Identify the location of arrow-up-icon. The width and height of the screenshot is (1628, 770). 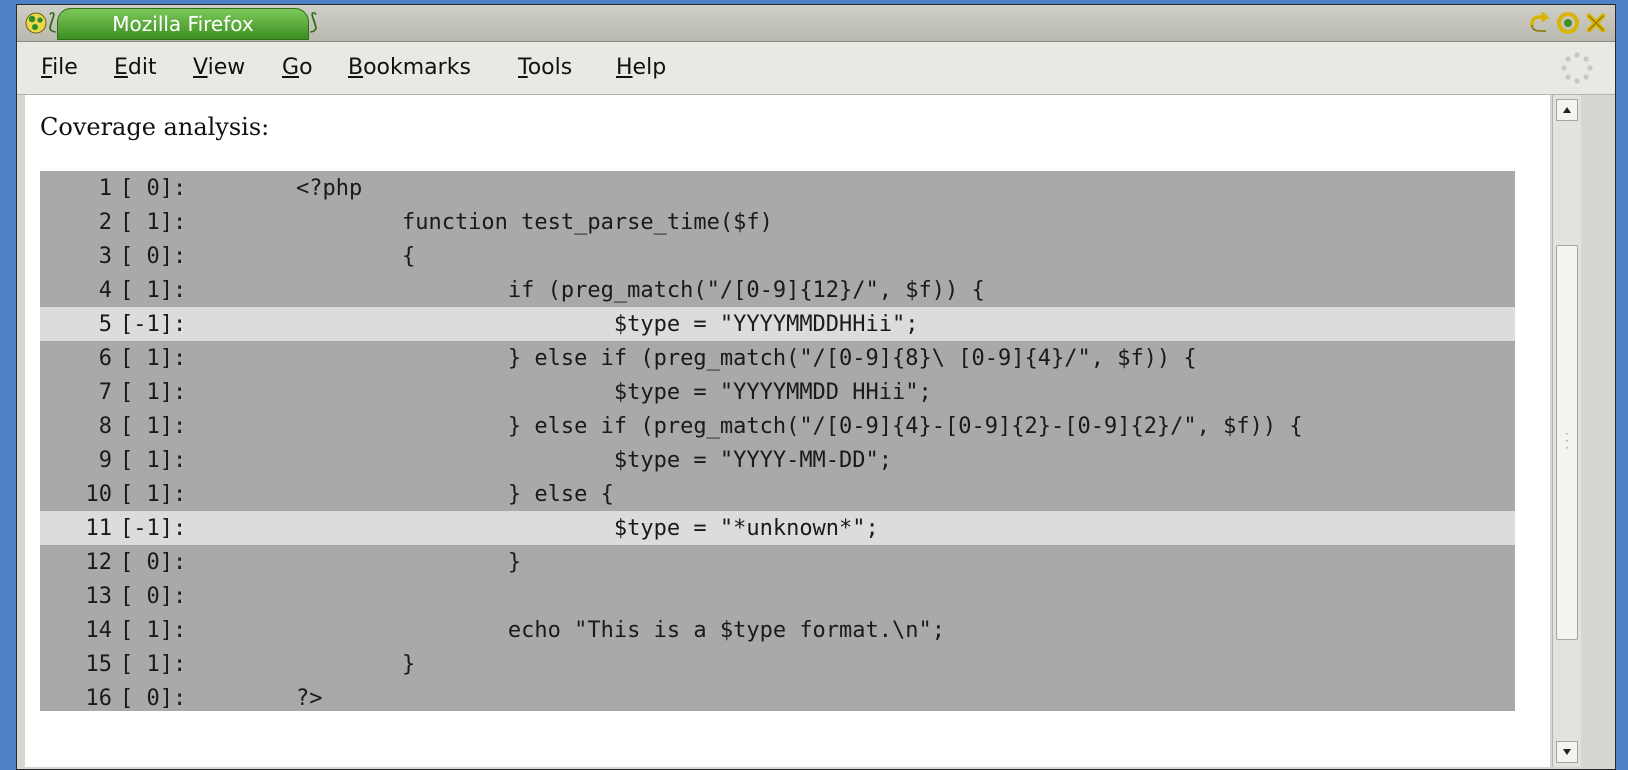
(1567, 110).